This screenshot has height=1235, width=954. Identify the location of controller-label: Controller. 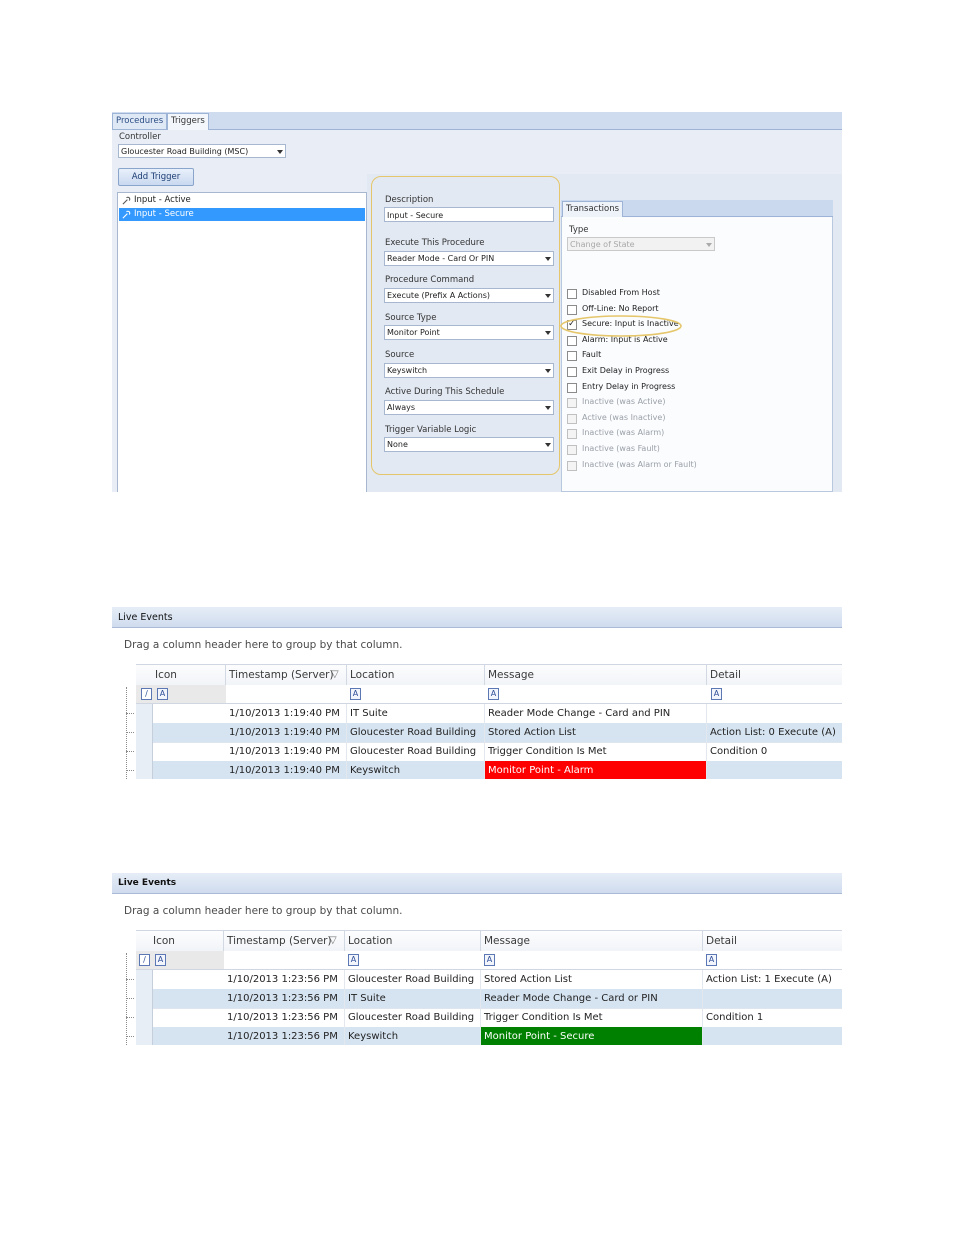
(140, 137).